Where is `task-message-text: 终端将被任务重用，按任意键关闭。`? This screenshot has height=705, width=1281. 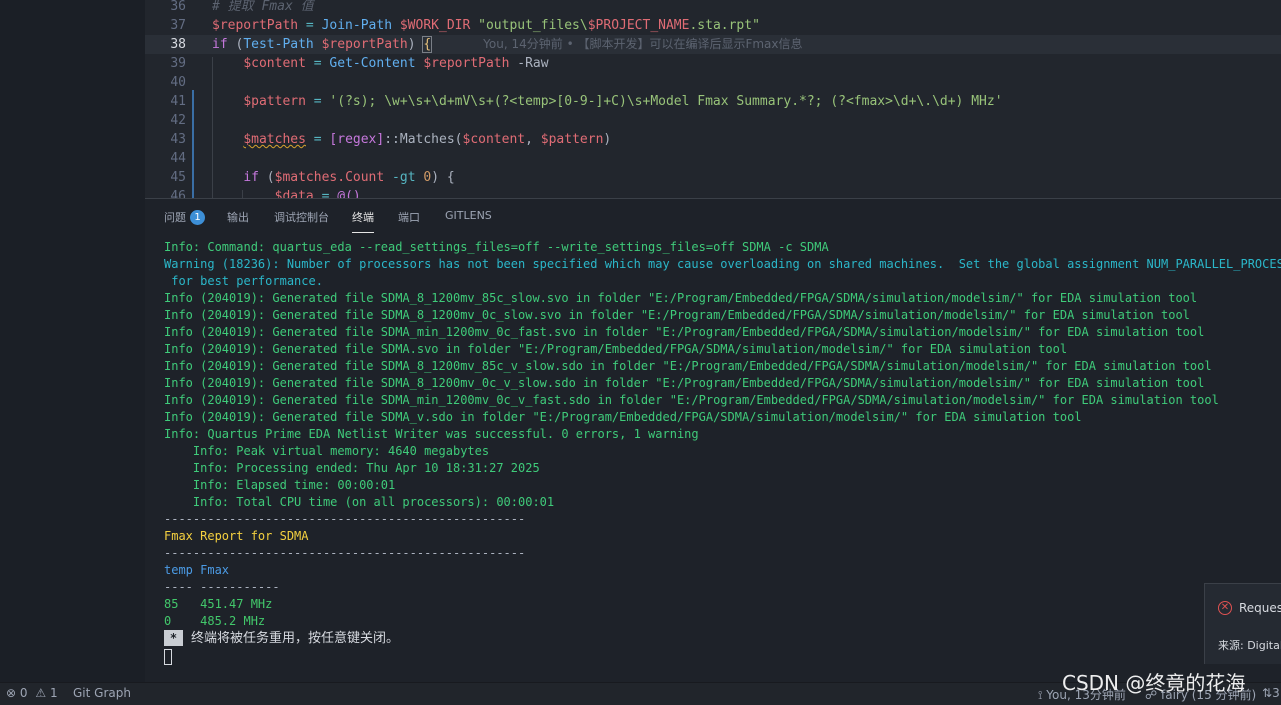 task-message-text: 终端将被任务重用，按任意键关闭。 is located at coordinates (295, 638).